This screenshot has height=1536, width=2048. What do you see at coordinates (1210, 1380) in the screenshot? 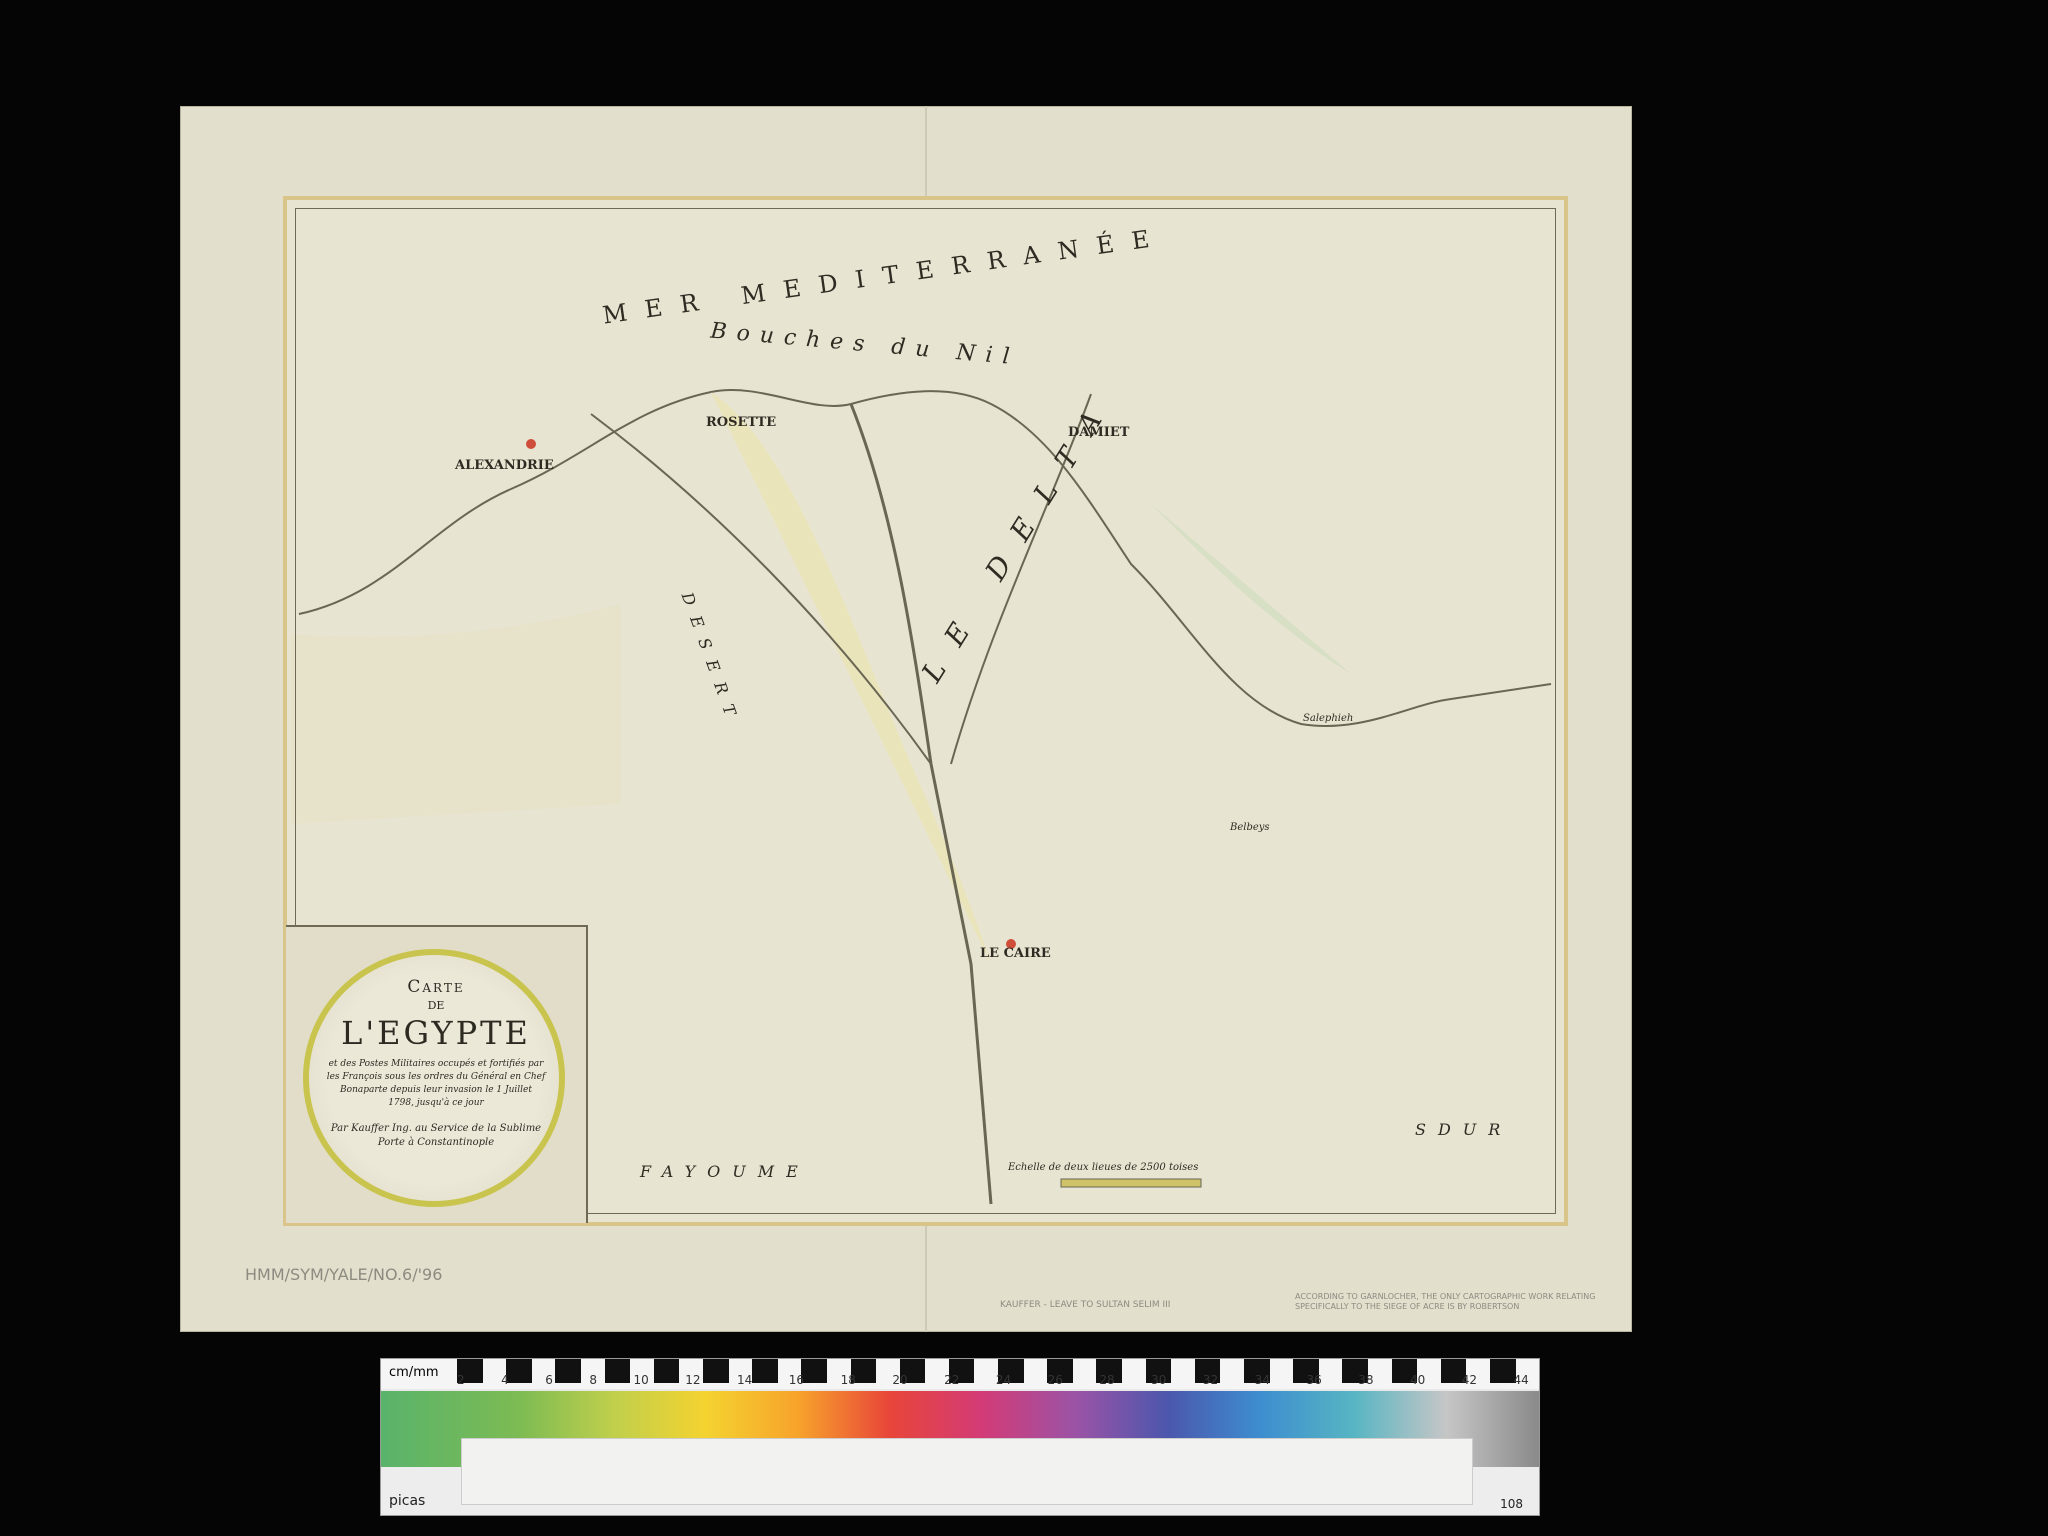
I see `ruler-number: 32` at bounding box center [1210, 1380].